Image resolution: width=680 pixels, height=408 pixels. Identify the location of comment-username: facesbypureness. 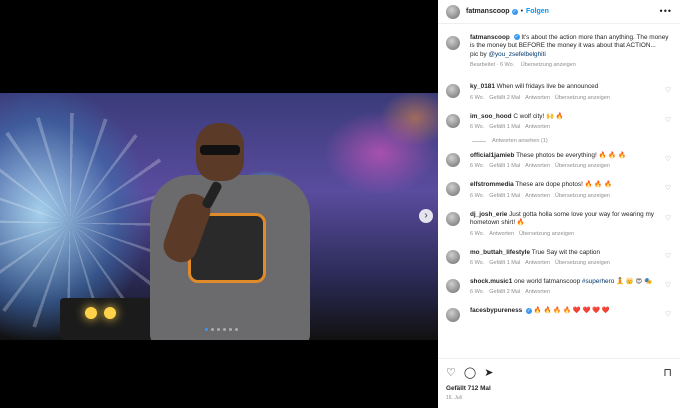
(496, 310).